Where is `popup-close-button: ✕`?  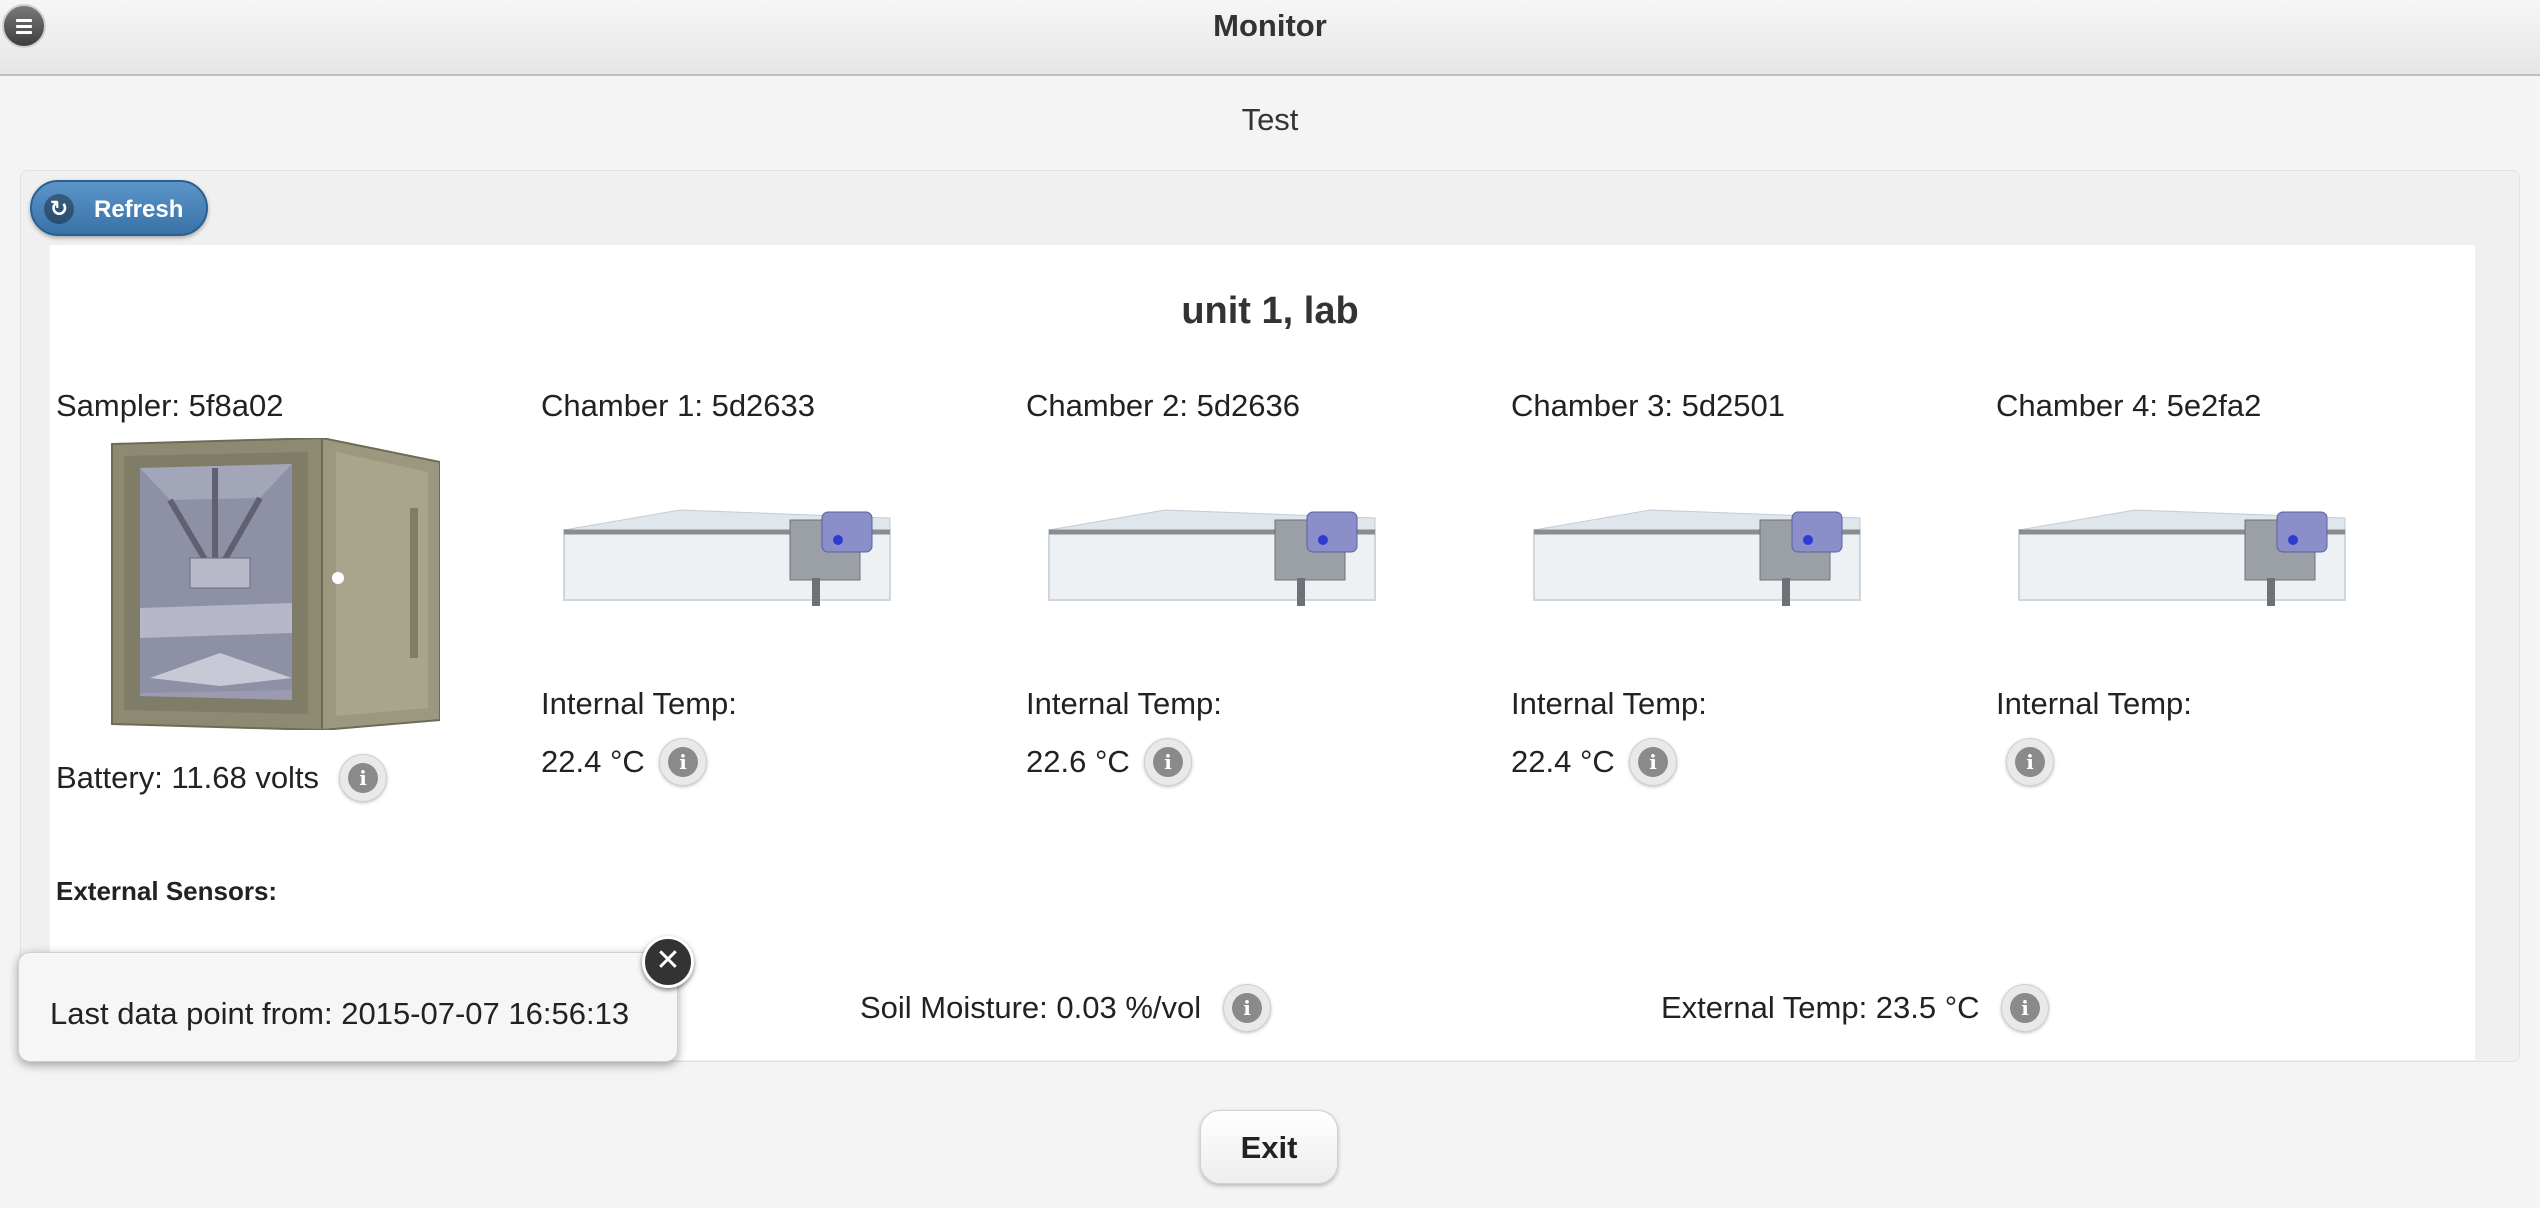
popup-close-button: ✕ is located at coordinates (668, 962).